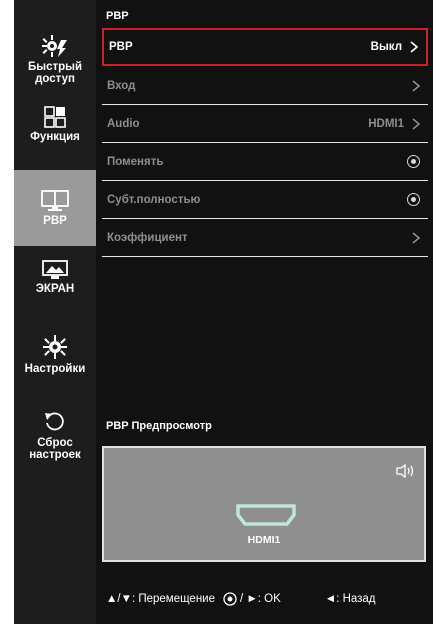 The image size is (433, 624). What do you see at coordinates (55, 449) in the screenshot?
I see `sidebar-item-label: Сброс настроек` at bounding box center [55, 449].